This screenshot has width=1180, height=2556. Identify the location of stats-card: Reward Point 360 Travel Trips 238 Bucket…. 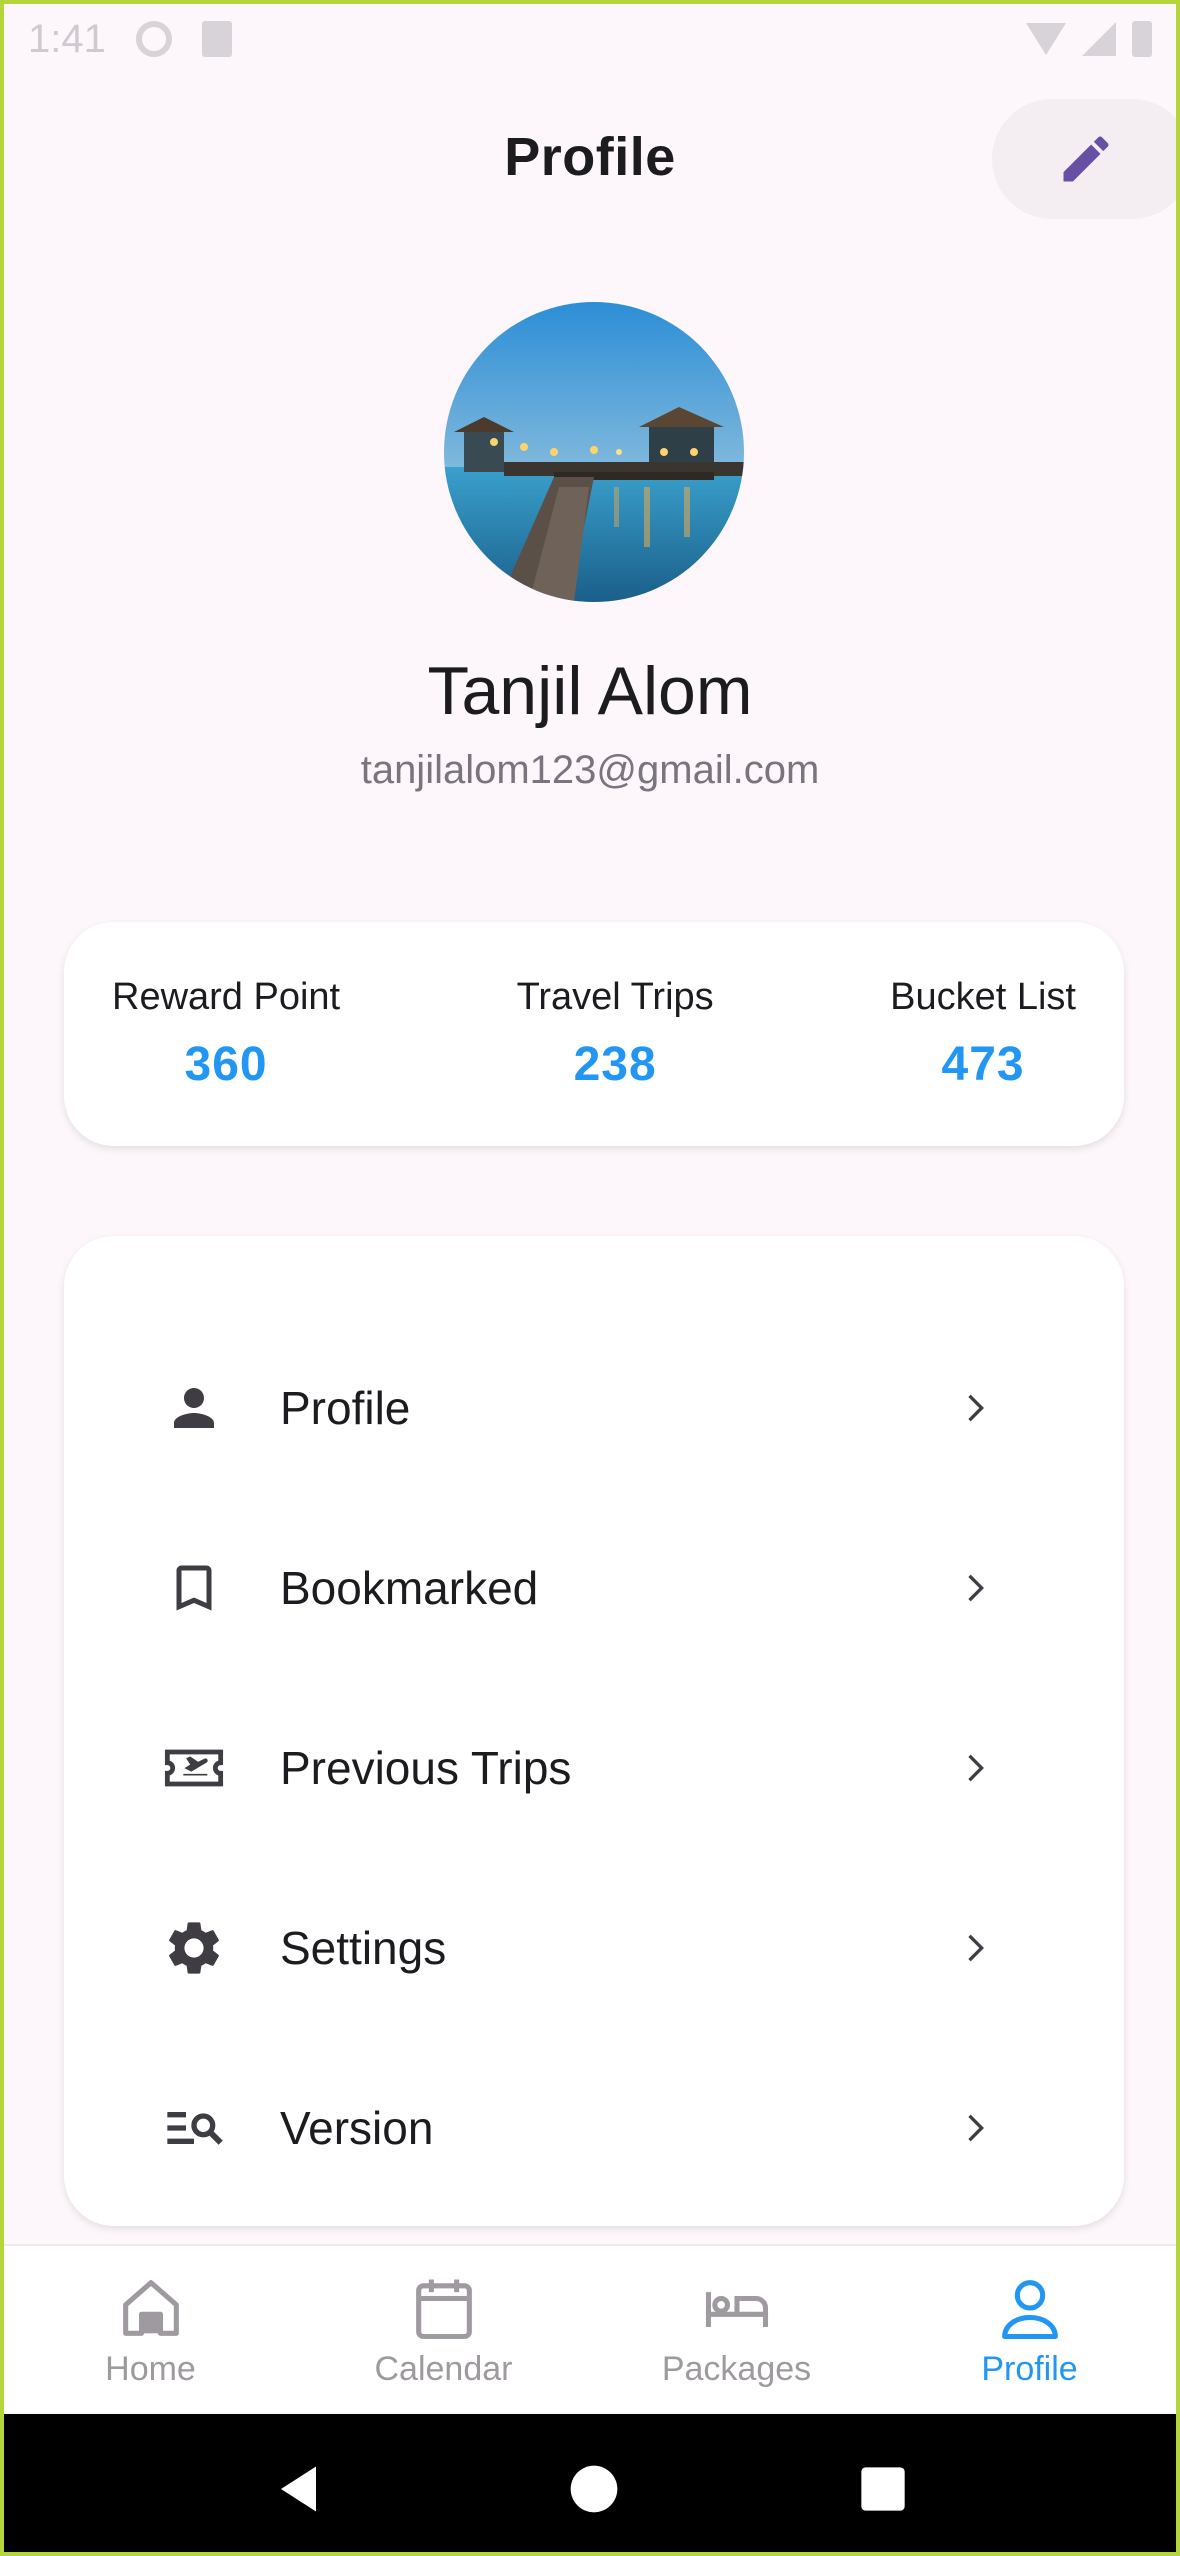
(594, 1034).